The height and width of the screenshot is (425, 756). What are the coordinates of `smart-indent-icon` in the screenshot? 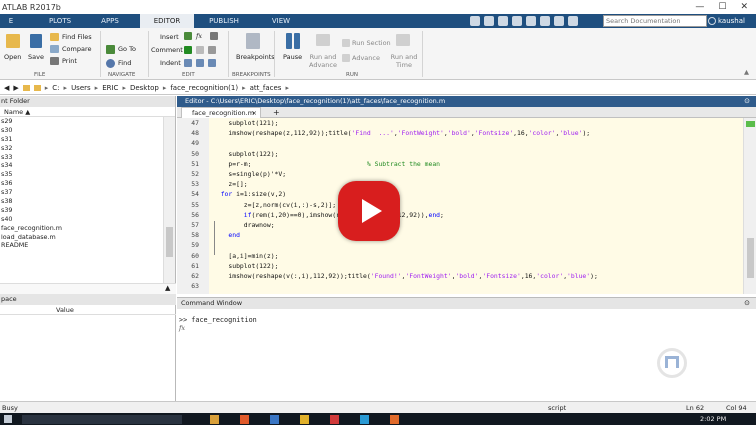 It's located at (188, 63).